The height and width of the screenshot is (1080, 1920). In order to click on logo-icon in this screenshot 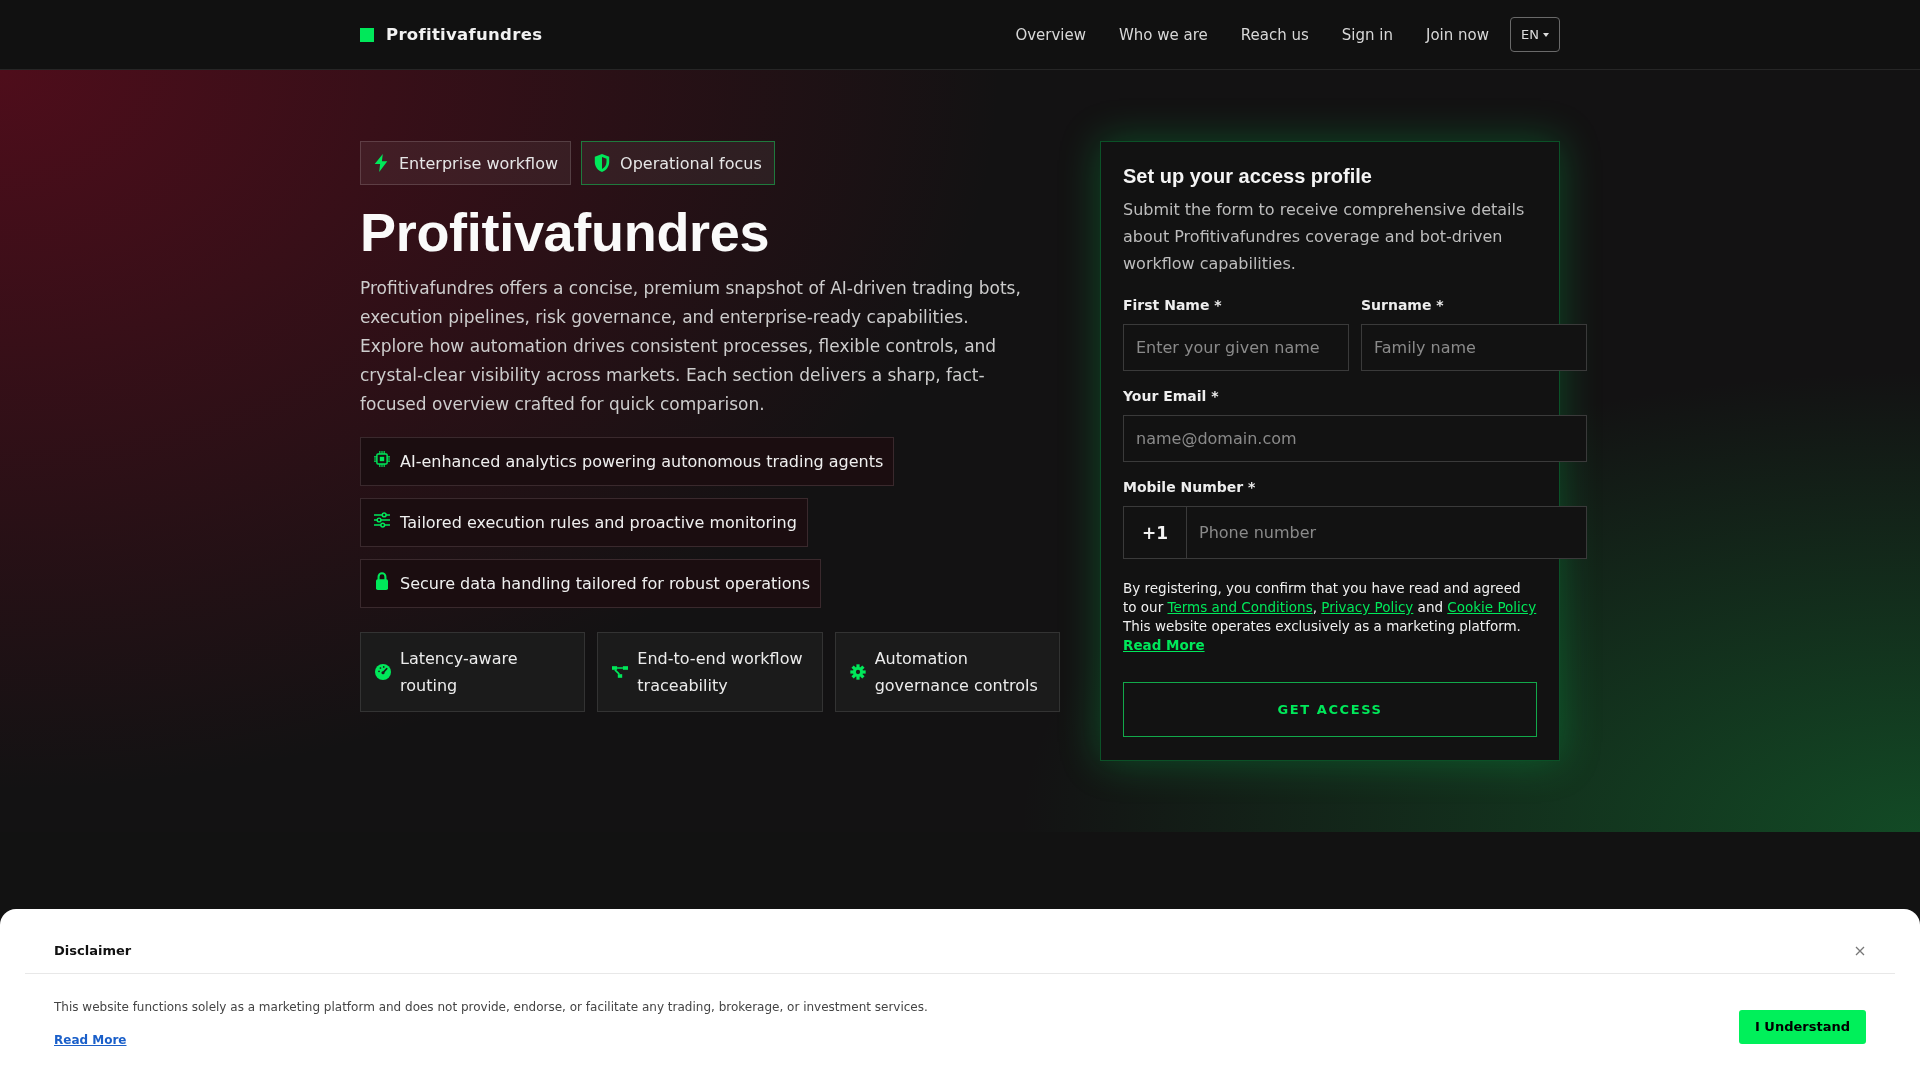, I will do `click(367, 34)`.